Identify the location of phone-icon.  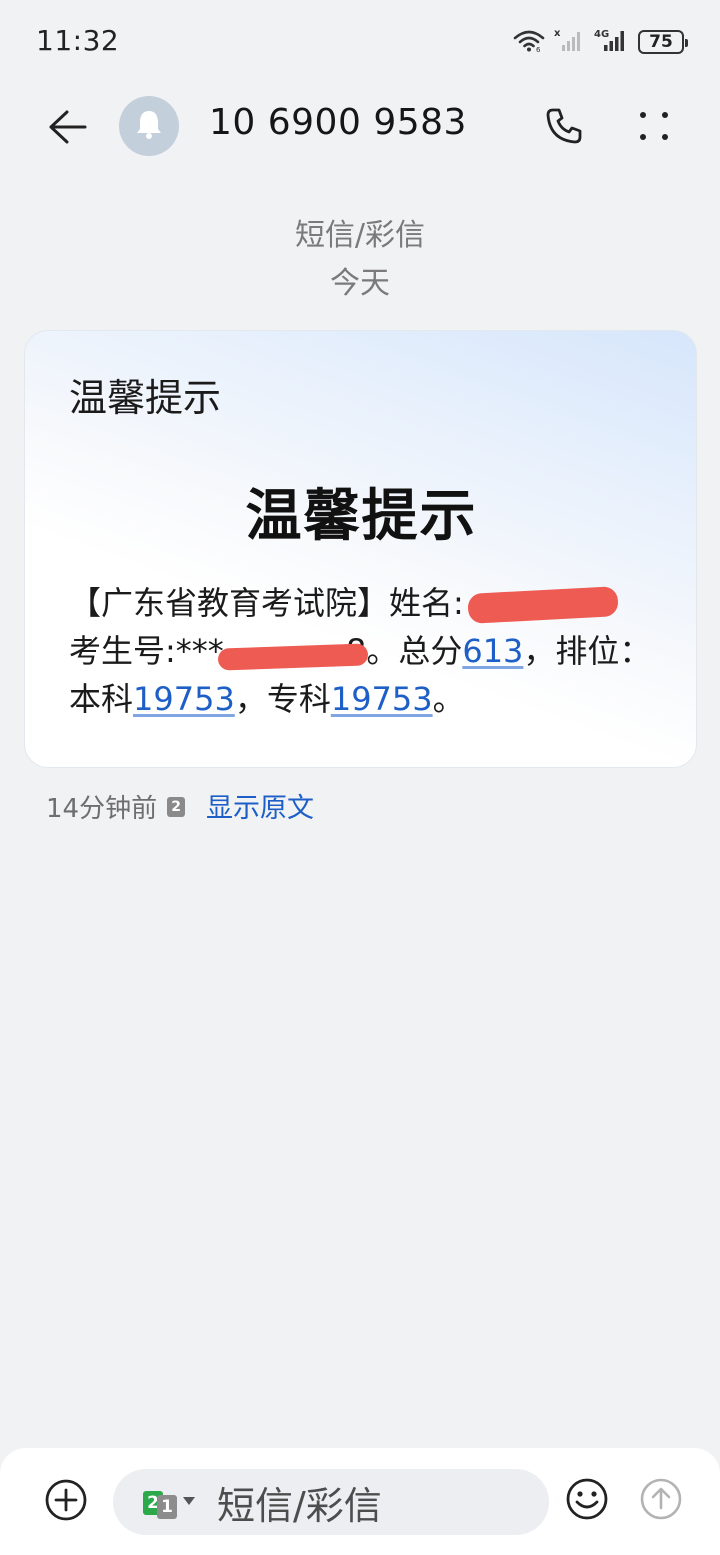
(564, 128).